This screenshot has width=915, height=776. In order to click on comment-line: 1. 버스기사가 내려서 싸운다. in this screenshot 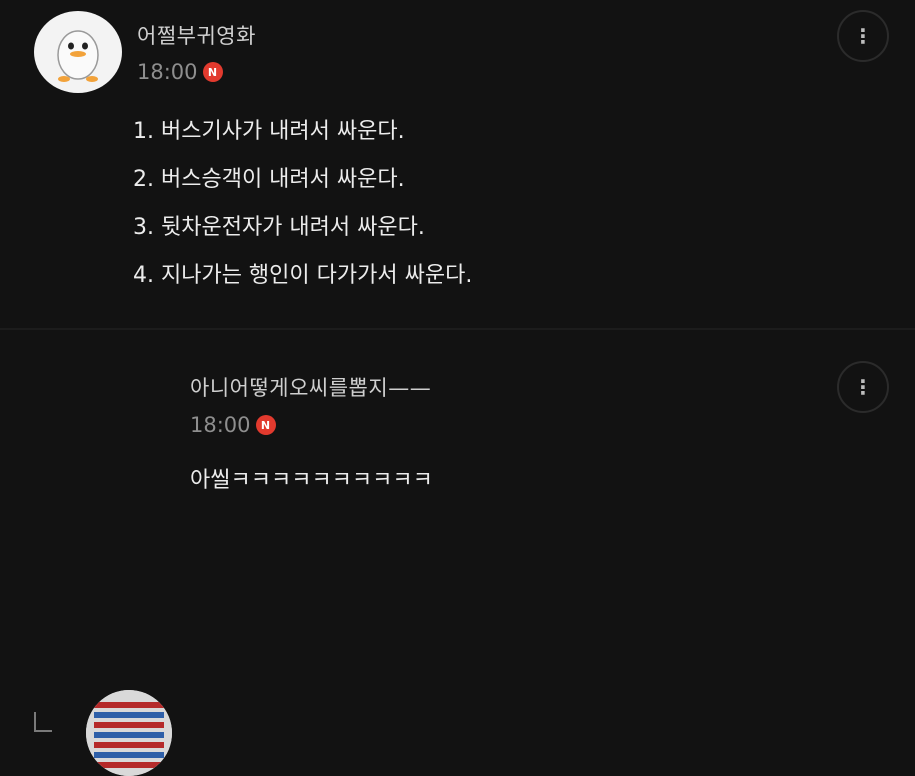, I will do `click(269, 131)`.